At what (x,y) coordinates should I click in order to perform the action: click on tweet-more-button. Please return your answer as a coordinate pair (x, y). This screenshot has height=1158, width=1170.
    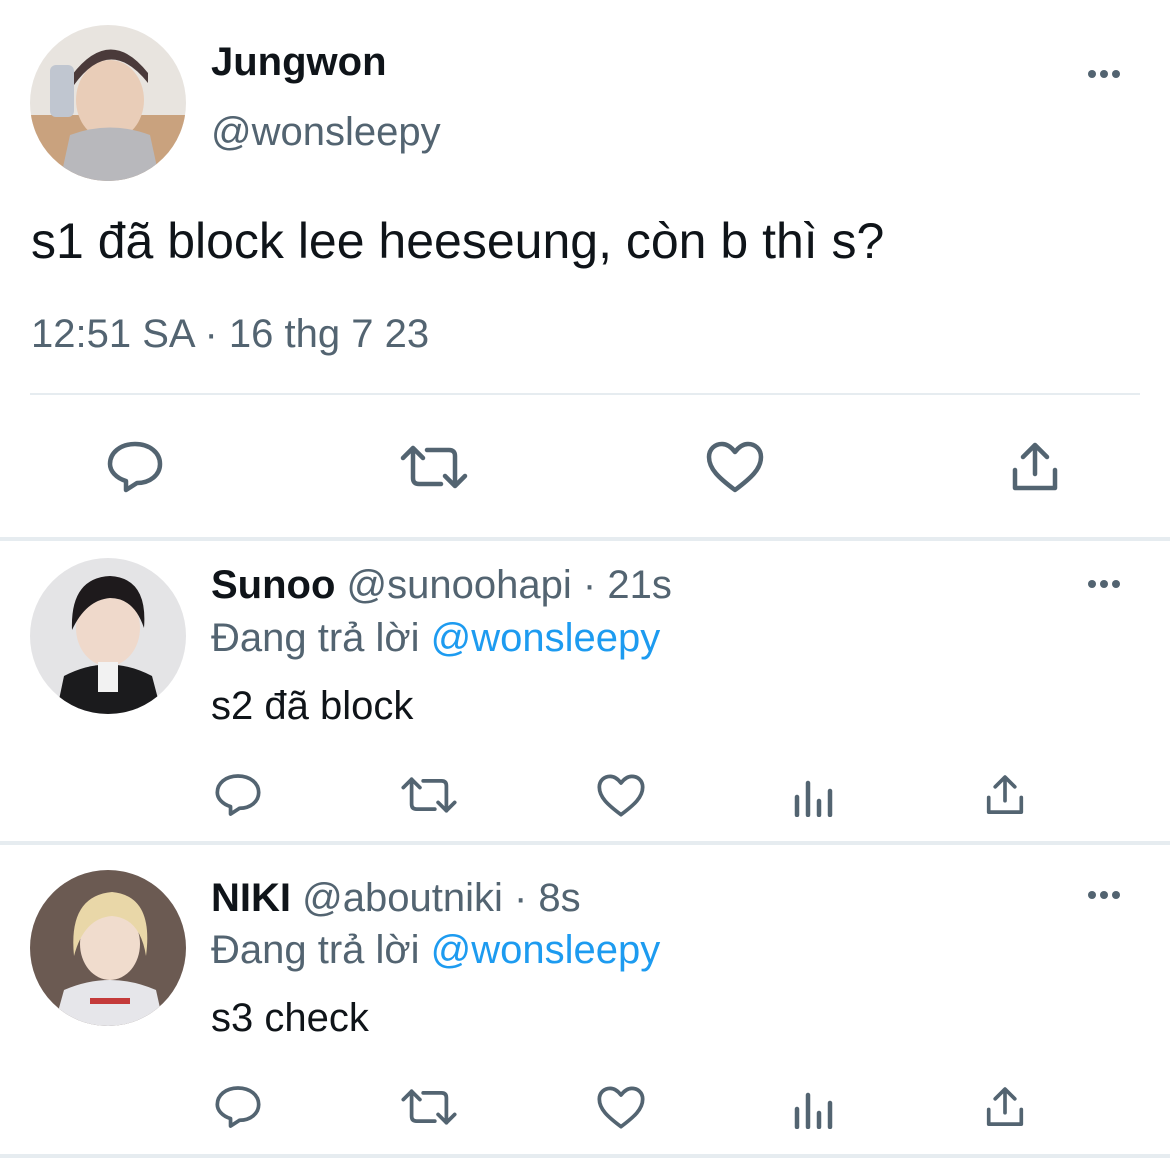
    Looking at the image, I should click on (1104, 74).